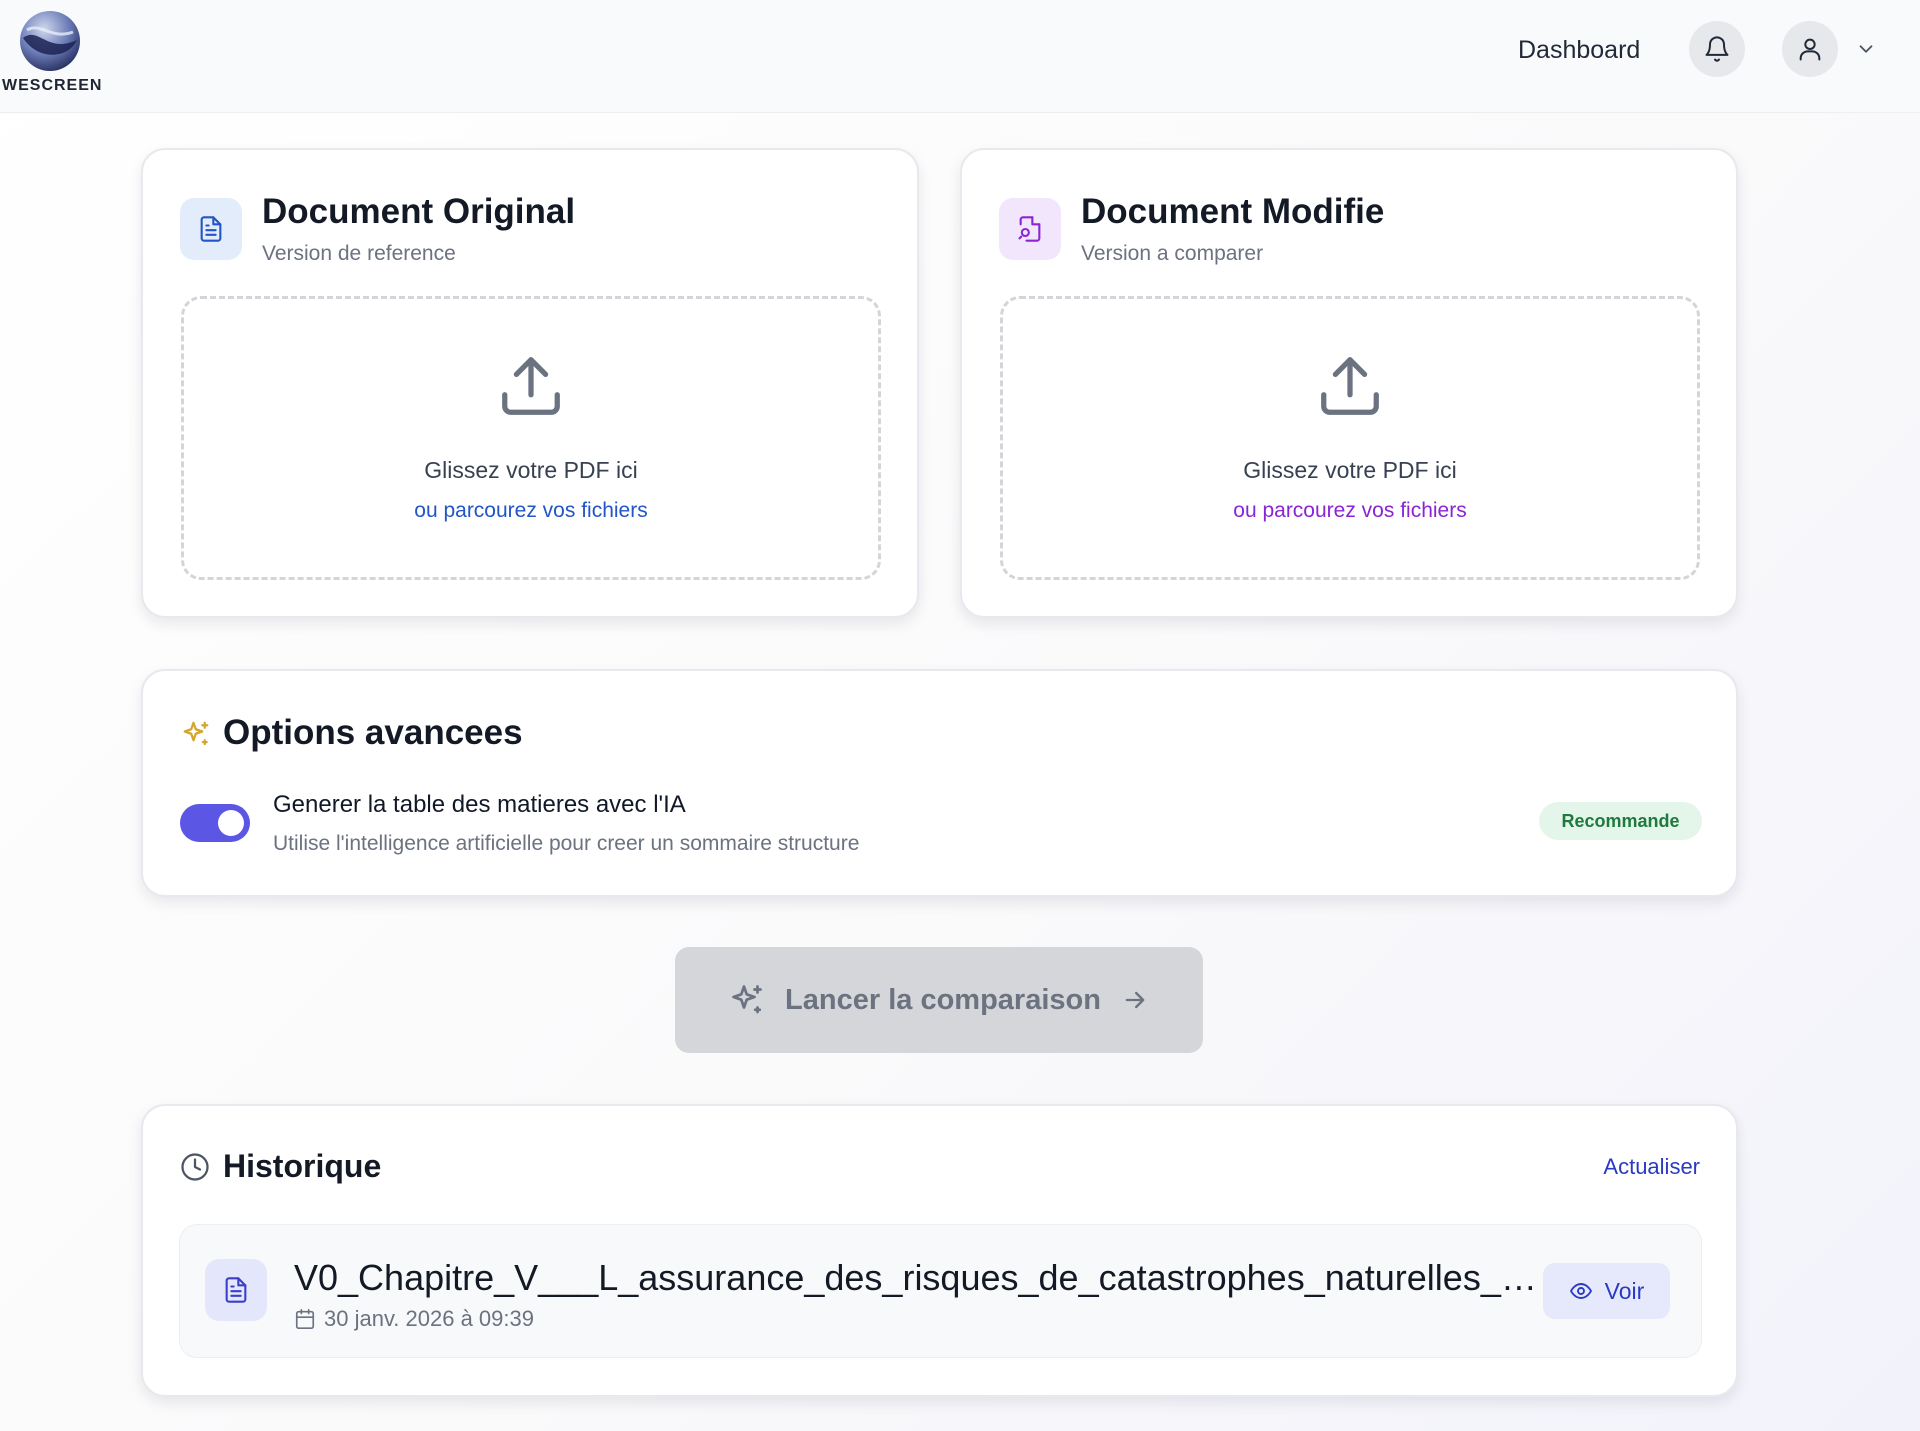 This screenshot has height=1431, width=1920. Describe the element at coordinates (1624, 1290) in the screenshot. I see `view-button-label: Voir` at that location.